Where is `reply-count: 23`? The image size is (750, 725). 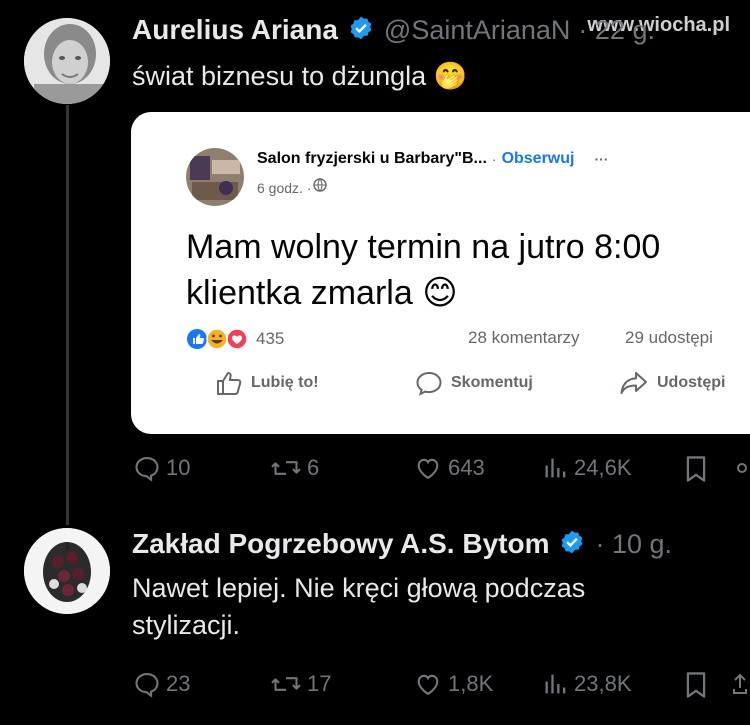 reply-count: 23 is located at coordinates (178, 683).